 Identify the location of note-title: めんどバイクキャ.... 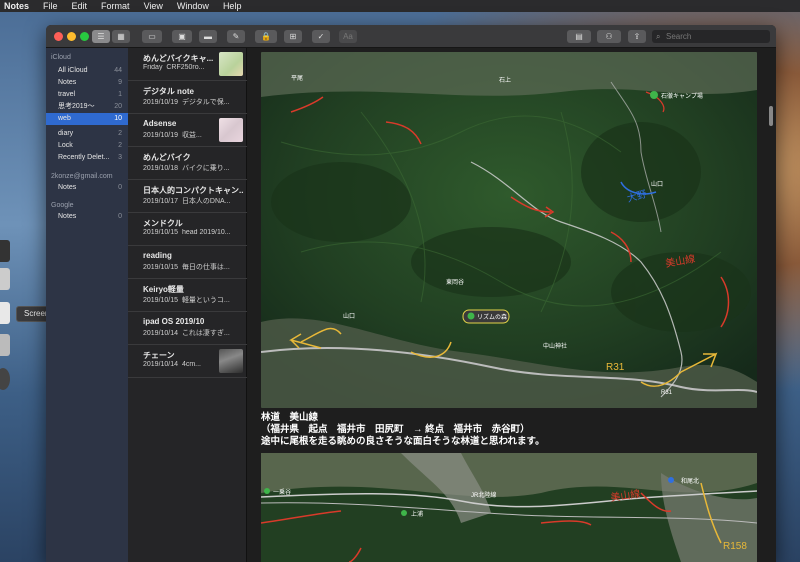
(178, 58).